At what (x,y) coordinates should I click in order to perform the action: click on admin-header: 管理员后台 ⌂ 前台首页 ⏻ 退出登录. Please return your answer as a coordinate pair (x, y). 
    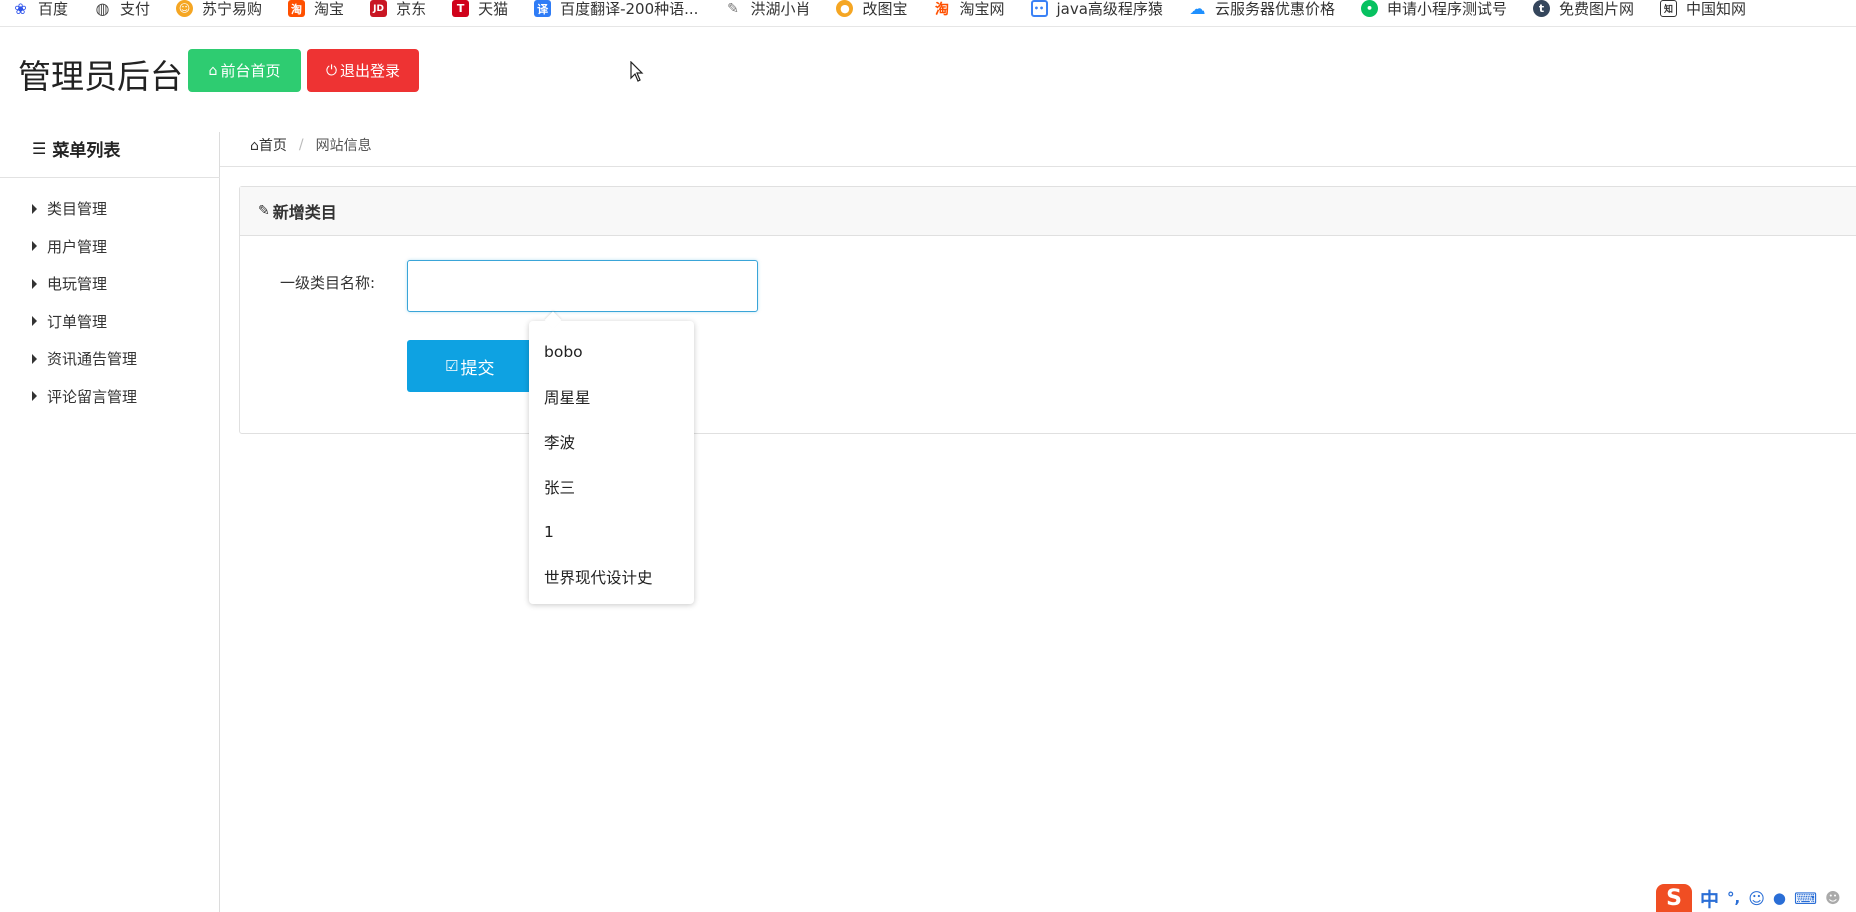
    Looking at the image, I should click on (928, 80).